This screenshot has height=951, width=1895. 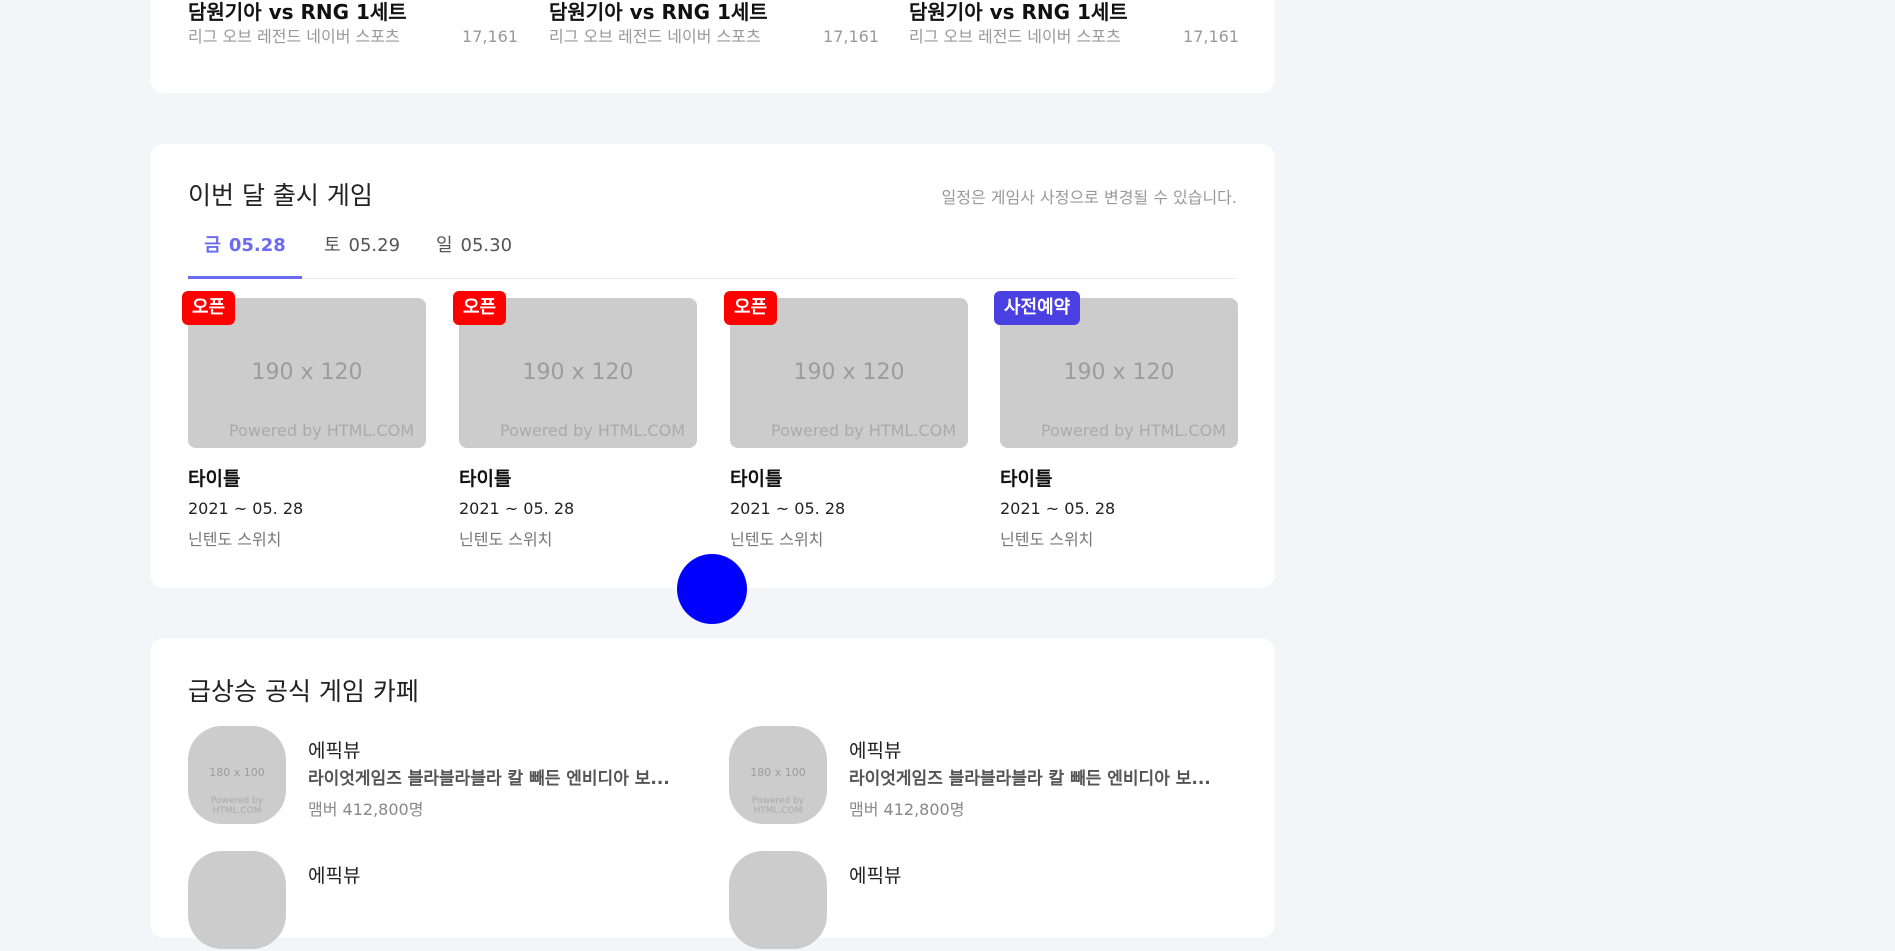 I want to click on tab-0528: 금 05.28, so click(x=245, y=252).